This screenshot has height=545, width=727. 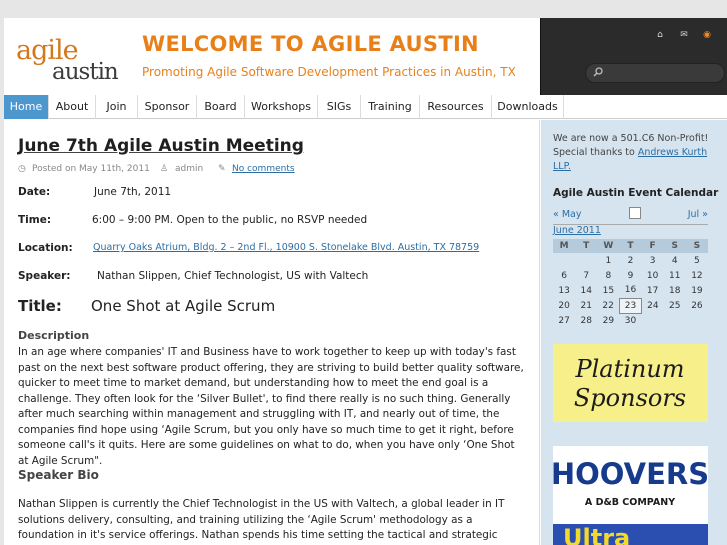 I want to click on logo: agile austin, so click(x=72, y=61).